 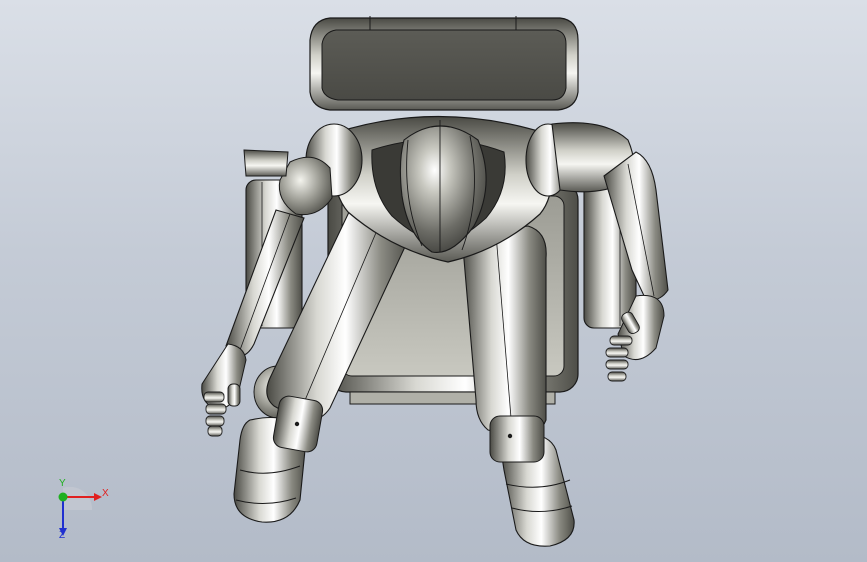 What do you see at coordinates (63, 497) in the screenshot?
I see `y-axis-dot` at bounding box center [63, 497].